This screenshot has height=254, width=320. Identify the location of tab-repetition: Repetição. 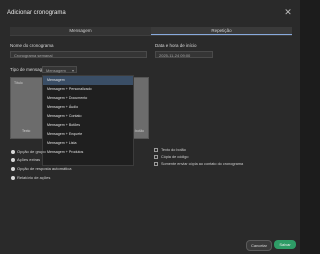
(221, 31).